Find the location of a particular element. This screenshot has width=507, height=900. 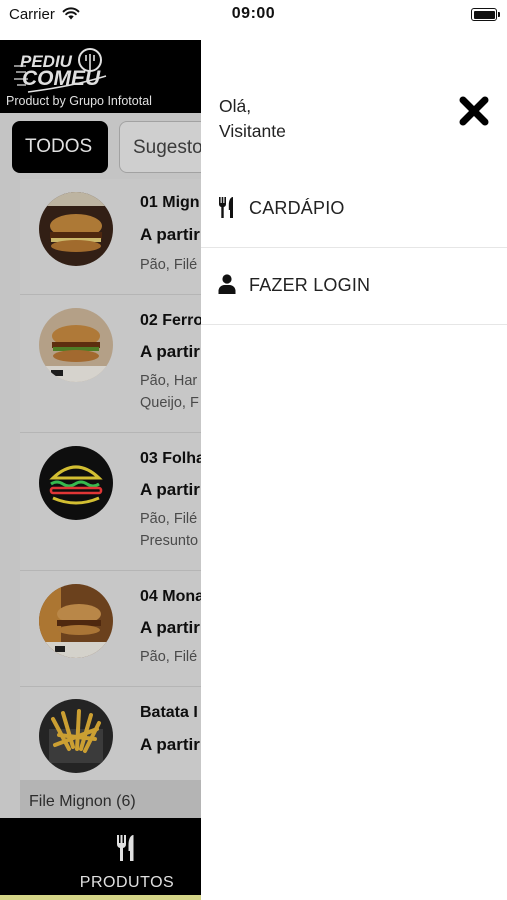

greeting: Olá, Visitante is located at coordinates (252, 119).